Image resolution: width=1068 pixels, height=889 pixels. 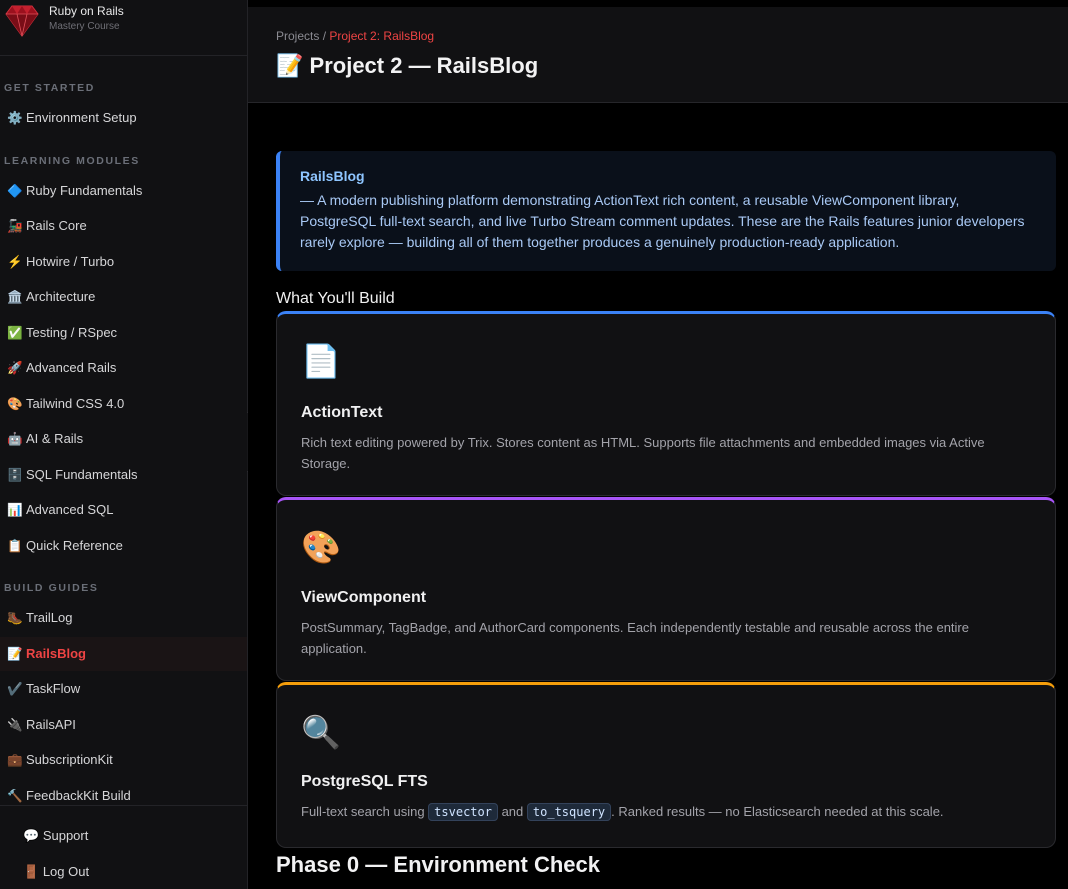 I want to click on sidebar-item-hotwire-turbo: ⚡ Hotwire / Turbo, so click(x=123, y=262).